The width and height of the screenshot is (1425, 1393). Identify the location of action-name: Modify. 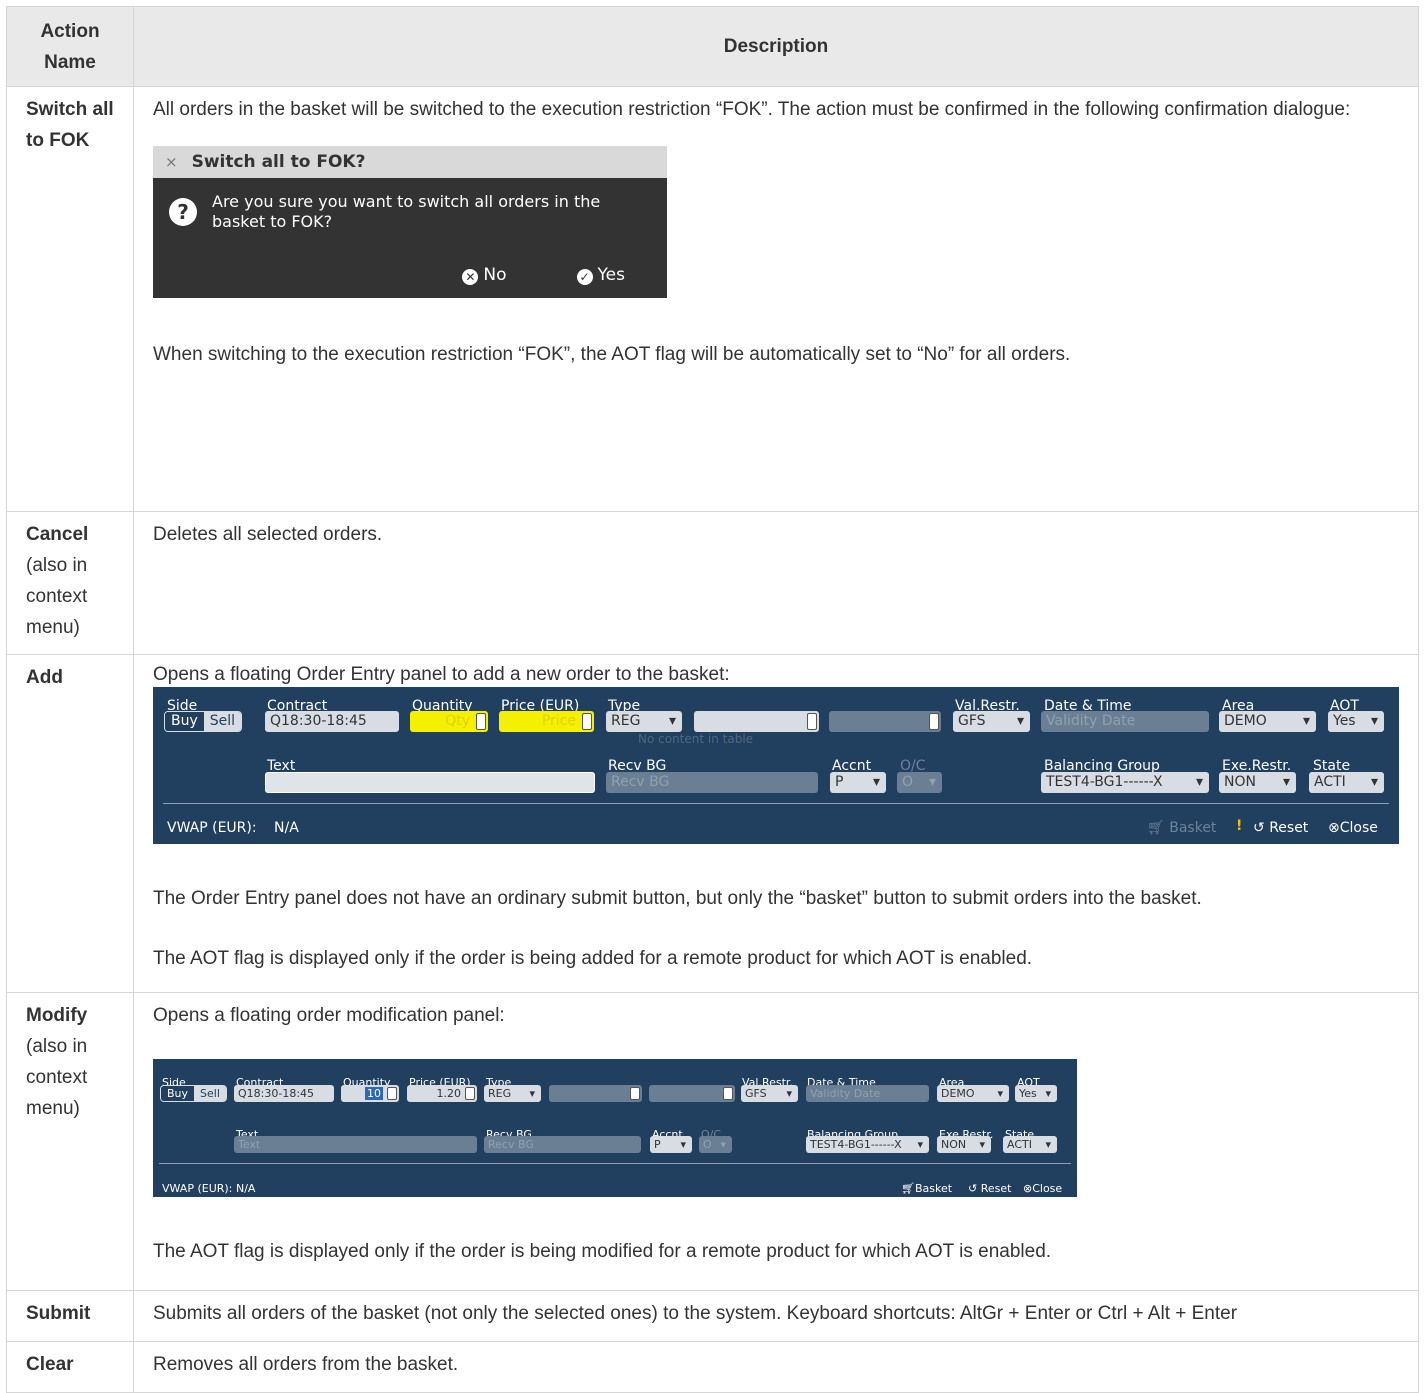
(57, 1015).